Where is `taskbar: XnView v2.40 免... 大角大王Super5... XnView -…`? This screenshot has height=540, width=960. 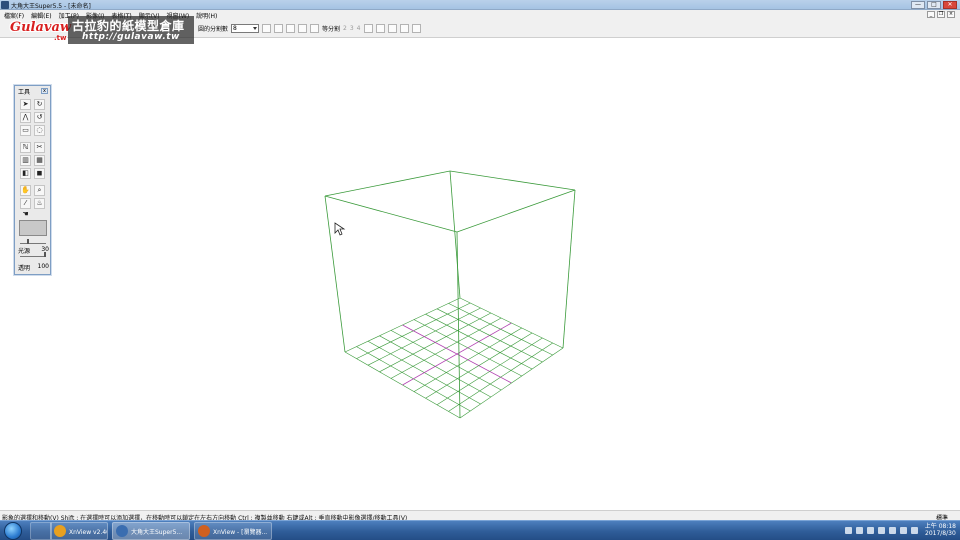
taskbar: XnView v2.40 免... 大角大王Super5... XnView -… is located at coordinates (480, 530).